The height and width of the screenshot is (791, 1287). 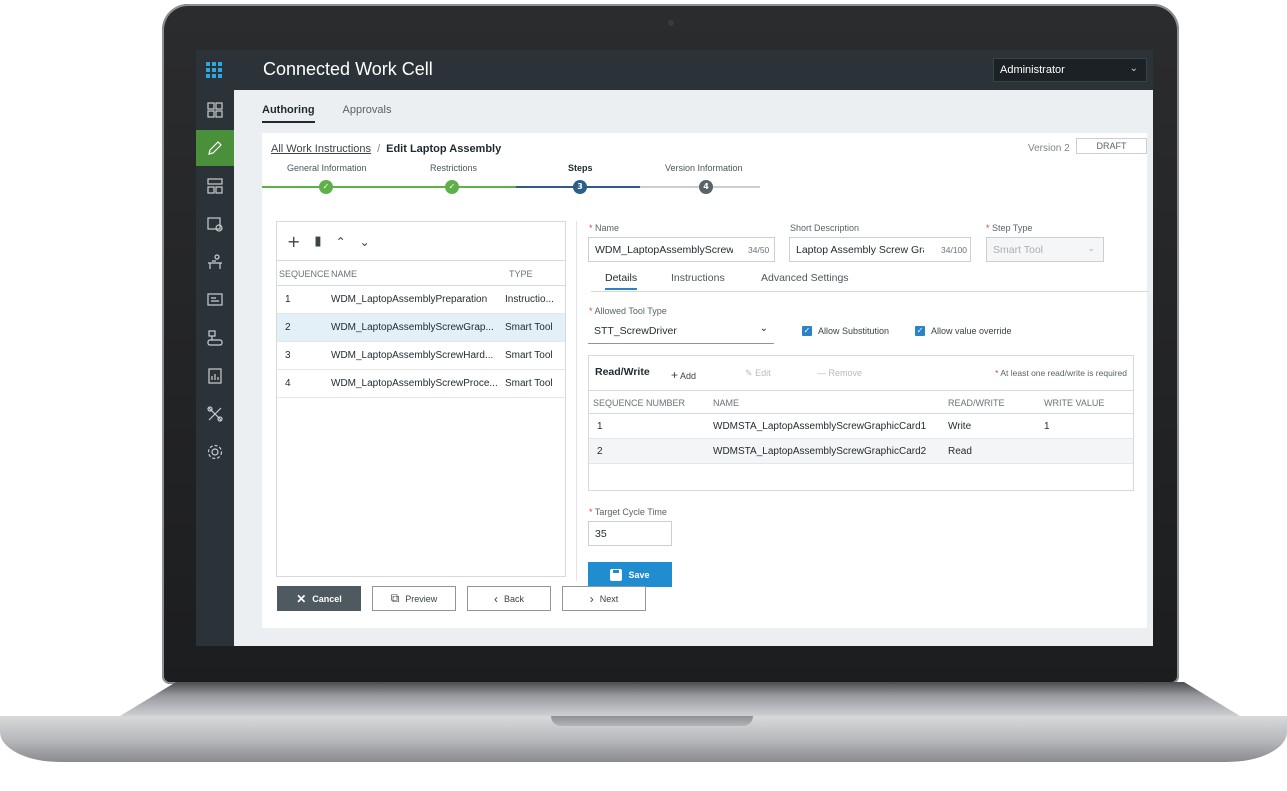 I want to click on monitor-icon, so click(x=215, y=300).